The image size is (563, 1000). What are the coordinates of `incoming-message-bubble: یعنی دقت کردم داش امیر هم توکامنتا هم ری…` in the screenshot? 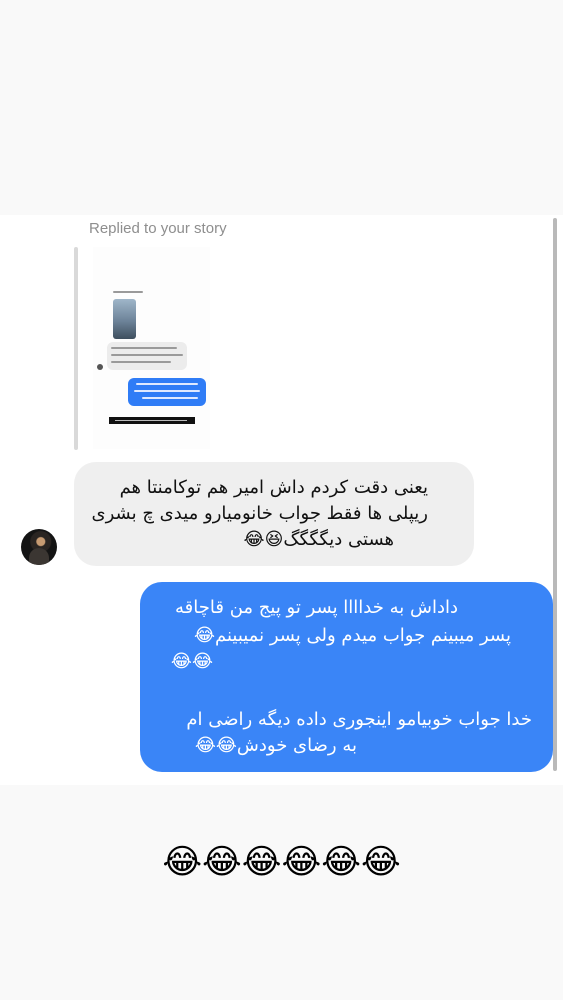 It's located at (274, 514).